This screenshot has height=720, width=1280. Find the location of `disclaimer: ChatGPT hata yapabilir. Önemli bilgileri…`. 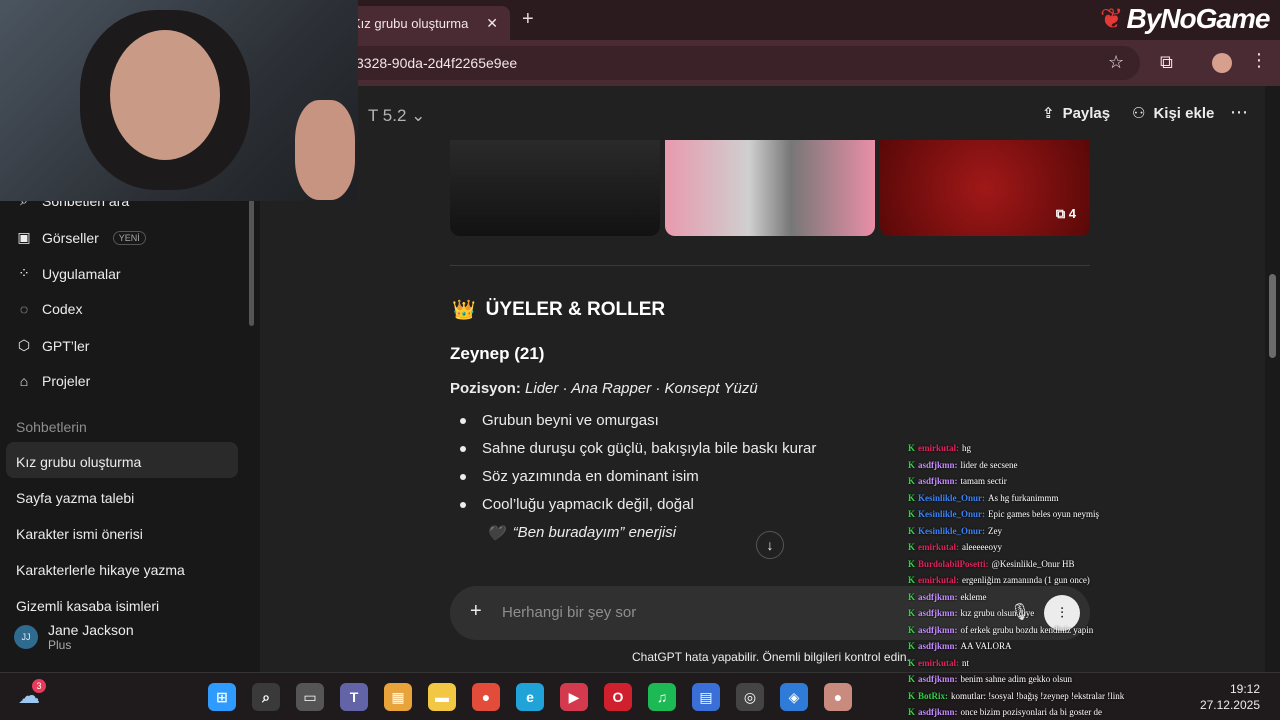

disclaimer: ChatGPT hata yapabilir. Önemli bilgileri… is located at coordinates (771, 657).